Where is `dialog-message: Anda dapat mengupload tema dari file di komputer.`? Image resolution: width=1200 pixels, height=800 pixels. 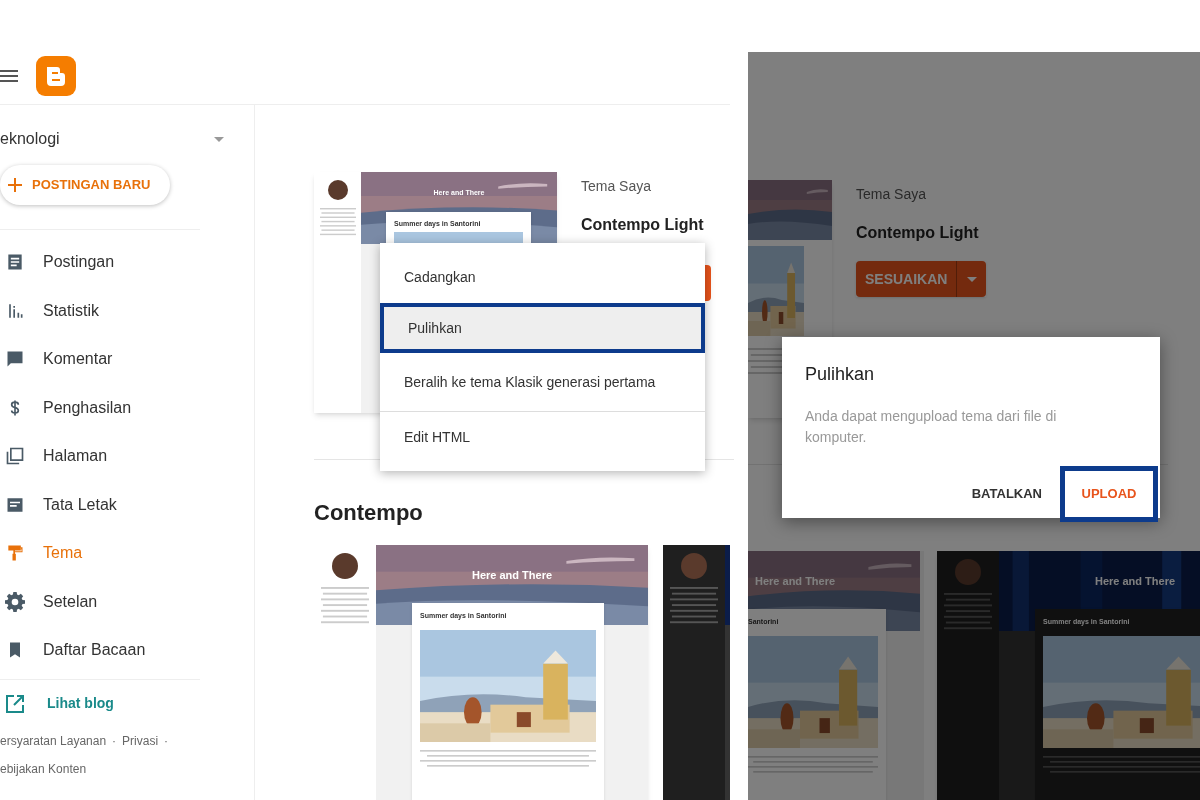 dialog-message: Anda dapat mengupload tema dari file di komputer. is located at coordinates (931, 427).